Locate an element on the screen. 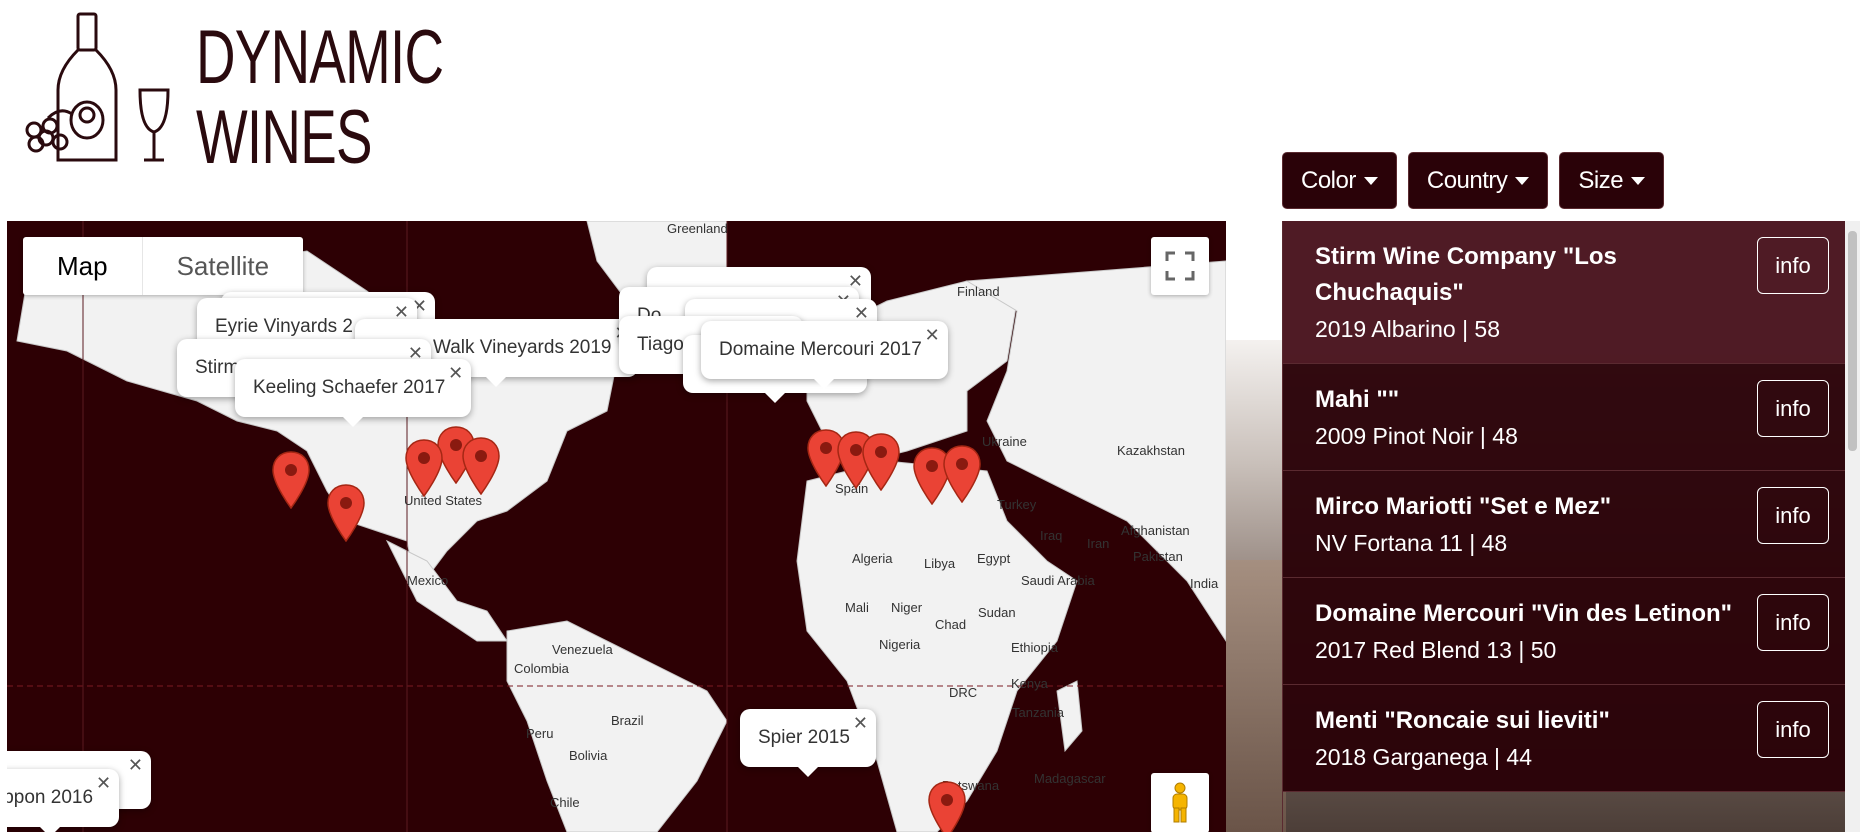 The width and height of the screenshot is (1860, 832). tab-satellite: Satellite is located at coordinates (223, 266).